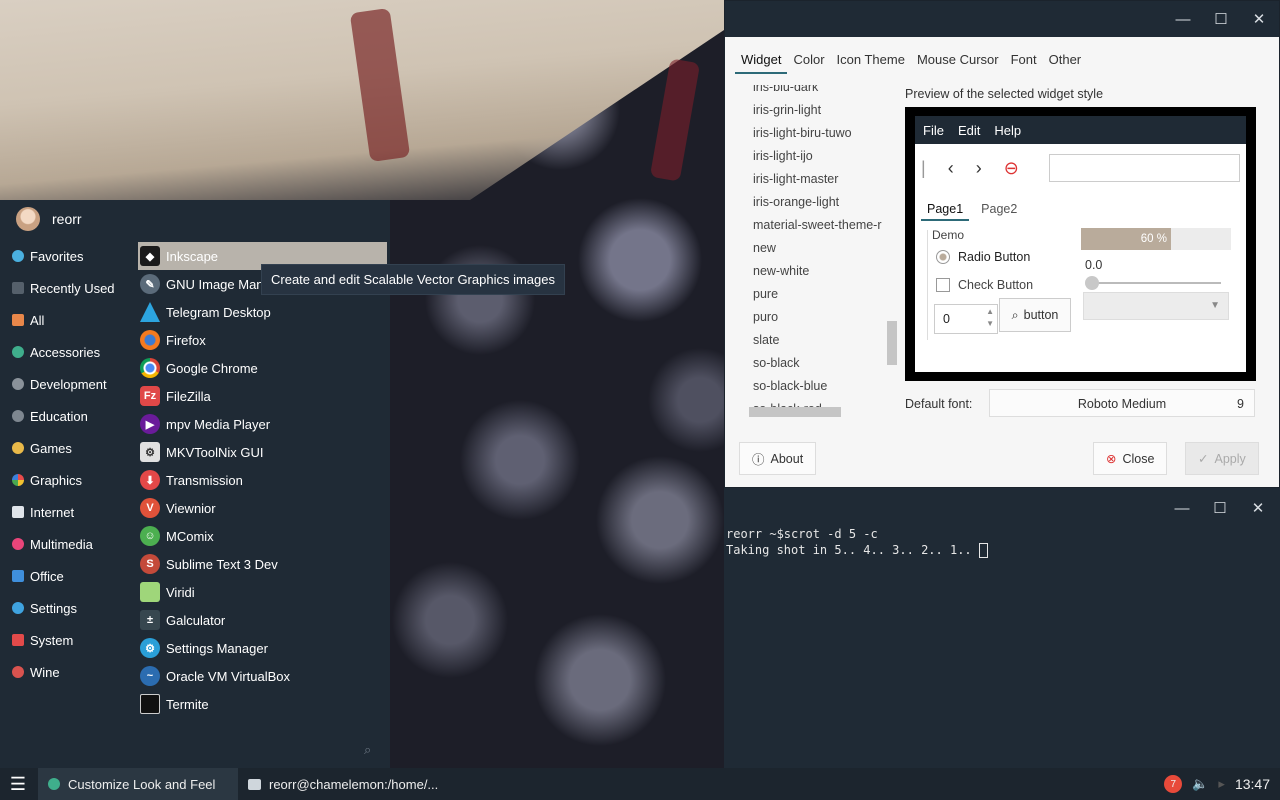  I want to click on app-telegram: Telegram Desktop, so click(262, 312).